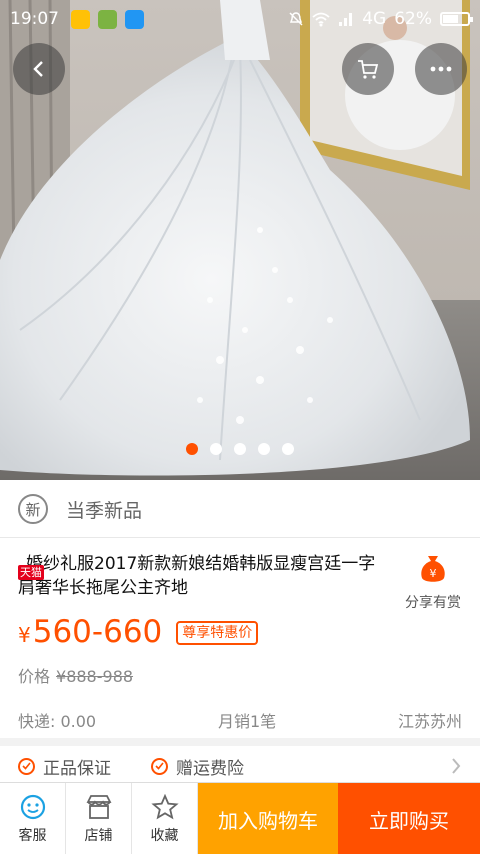 The image size is (480, 854). Describe the element at coordinates (34, 676) in the screenshot. I see `original-price-label: 价格` at that location.